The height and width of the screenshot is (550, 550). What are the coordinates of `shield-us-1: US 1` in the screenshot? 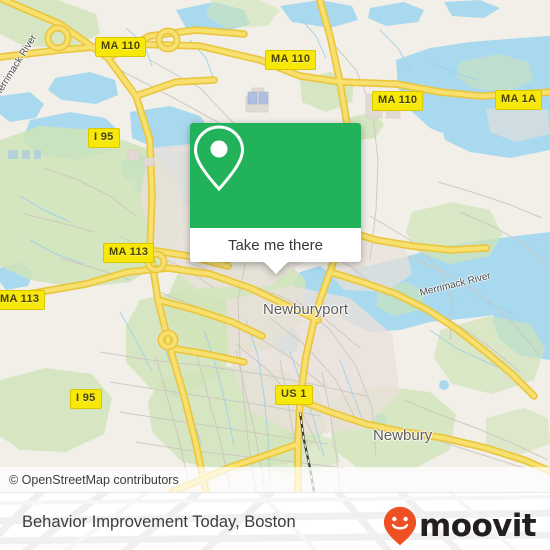 It's located at (294, 395).